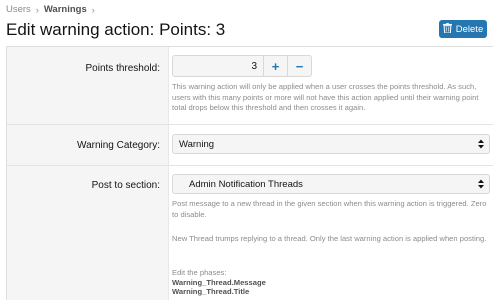  Describe the element at coordinates (18, 9) in the screenshot. I see `breadcrumb-users: Users` at that location.